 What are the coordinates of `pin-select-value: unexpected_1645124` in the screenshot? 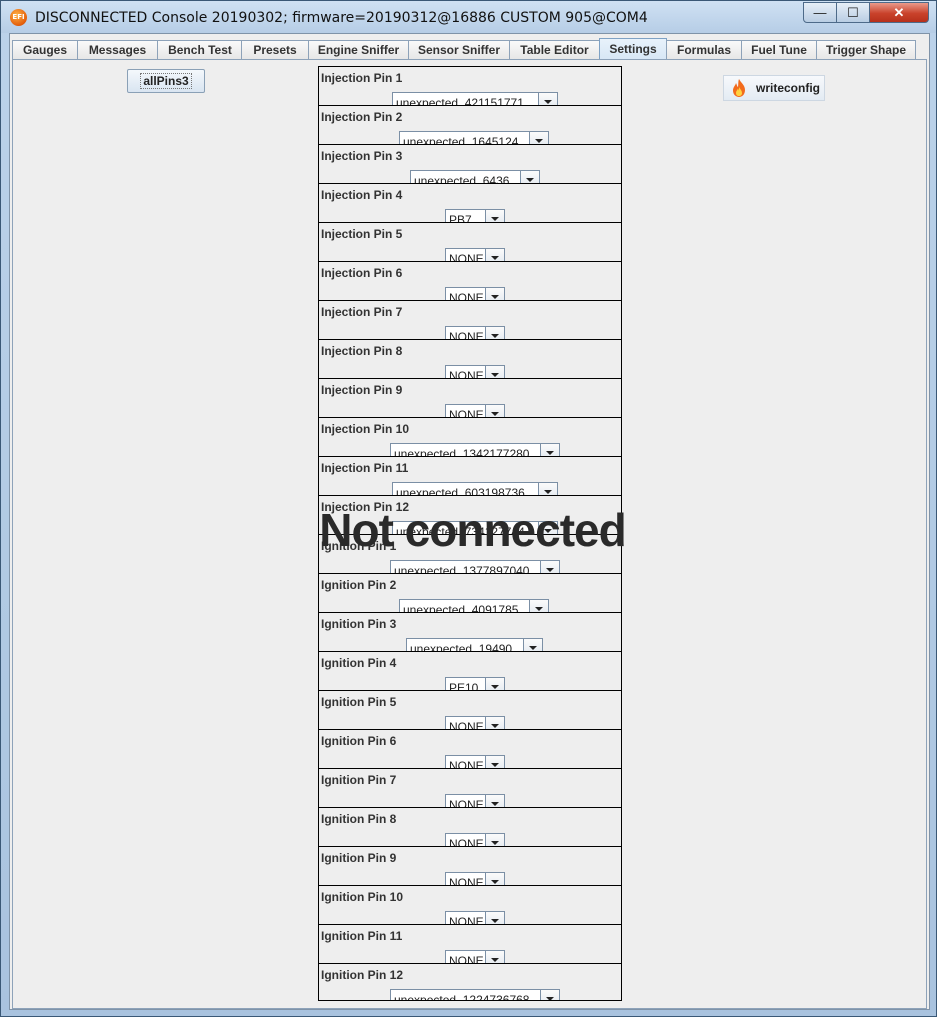 It's located at (461, 140).